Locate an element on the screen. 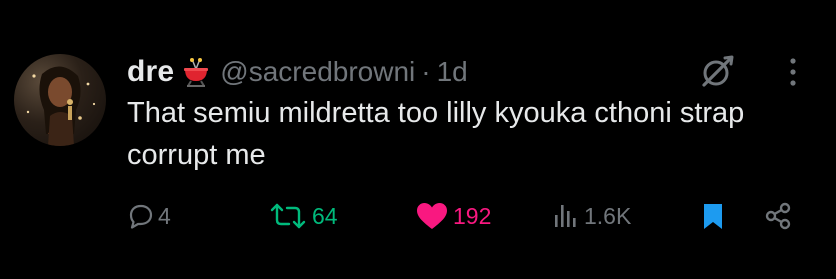  tweet-header: dre @sacredbrowni · 1d is located at coordinates (297, 72).